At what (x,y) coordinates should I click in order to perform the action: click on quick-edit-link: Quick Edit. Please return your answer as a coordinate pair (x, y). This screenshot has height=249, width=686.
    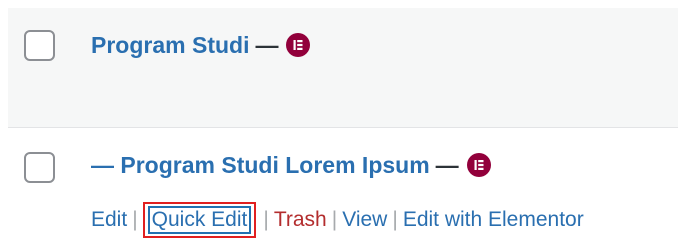
    Looking at the image, I should click on (199, 220).